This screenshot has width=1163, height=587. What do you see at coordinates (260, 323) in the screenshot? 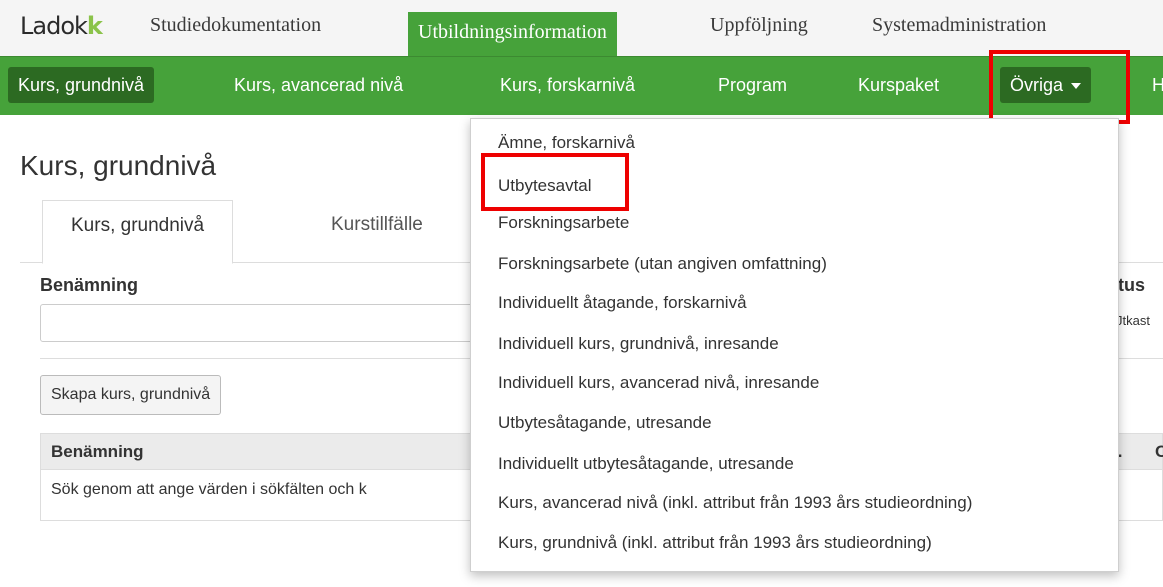
I see `benamning-input` at bounding box center [260, 323].